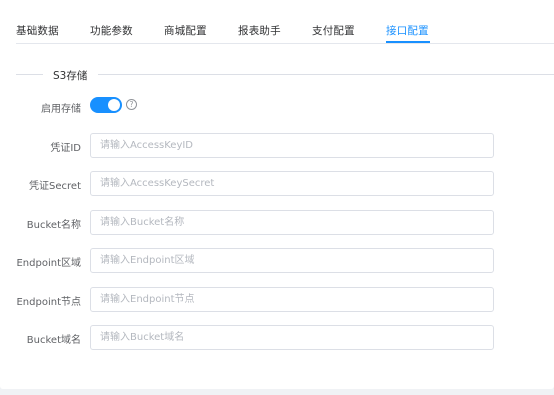 This screenshot has height=395, width=554. What do you see at coordinates (285, 22) in the screenshot?
I see `tab-bar: 基础数据 功能参数 商城配置 报表助手 支付配置 接口配置` at bounding box center [285, 22].